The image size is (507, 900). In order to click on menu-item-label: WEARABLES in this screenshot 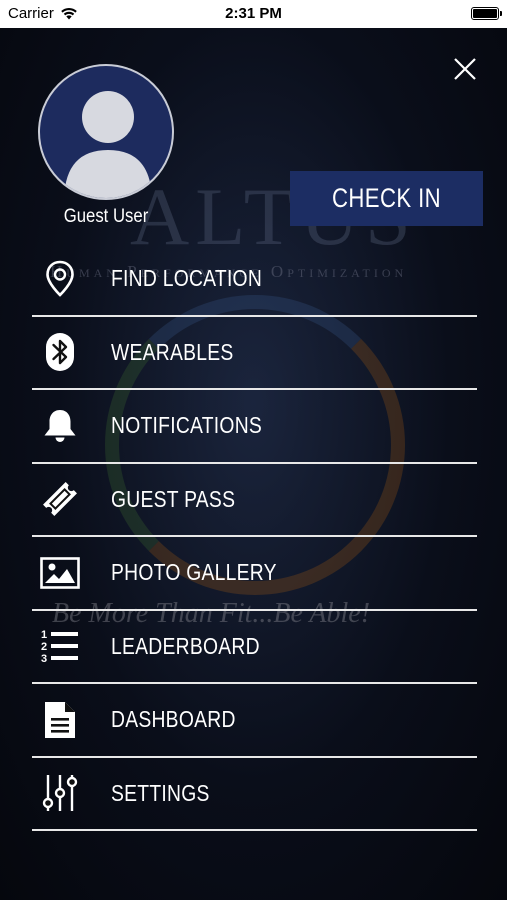, I will do `click(172, 351)`.